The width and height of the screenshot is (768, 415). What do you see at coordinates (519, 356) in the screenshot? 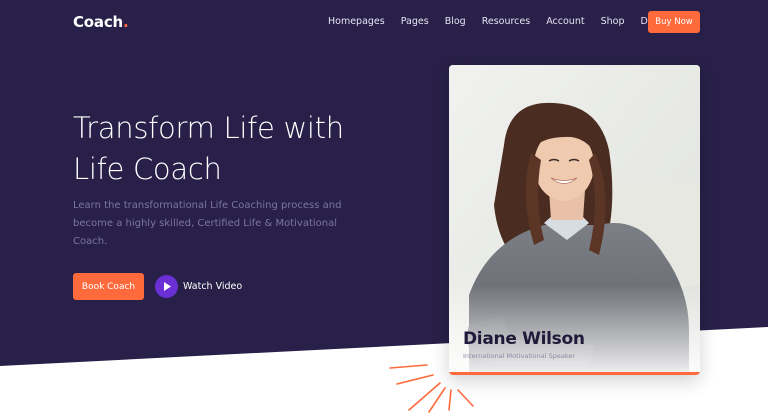
I see `coach-role: International Motivational Speaker` at bounding box center [519, 356].